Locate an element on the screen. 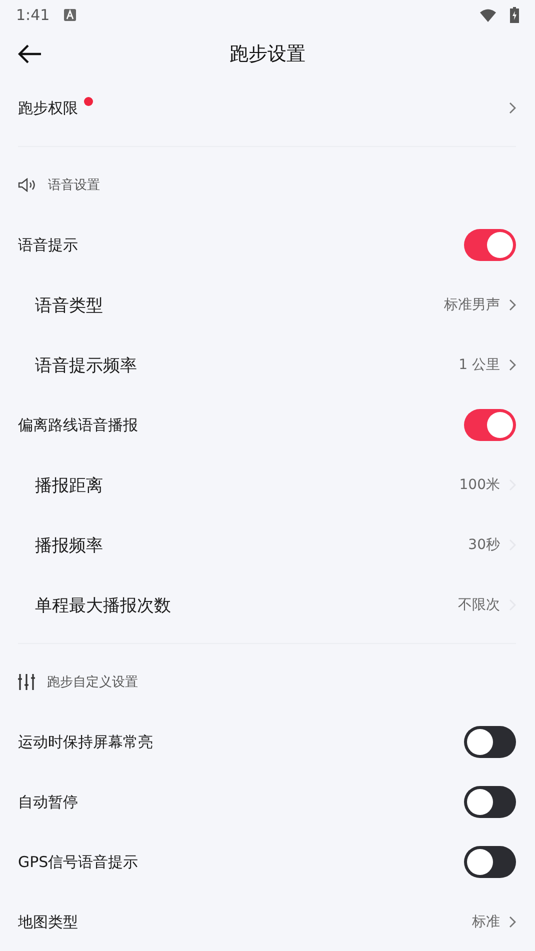 This screenshot has height=951, width=535. setting-value: 30秒 is located at coordinates (484, 545).